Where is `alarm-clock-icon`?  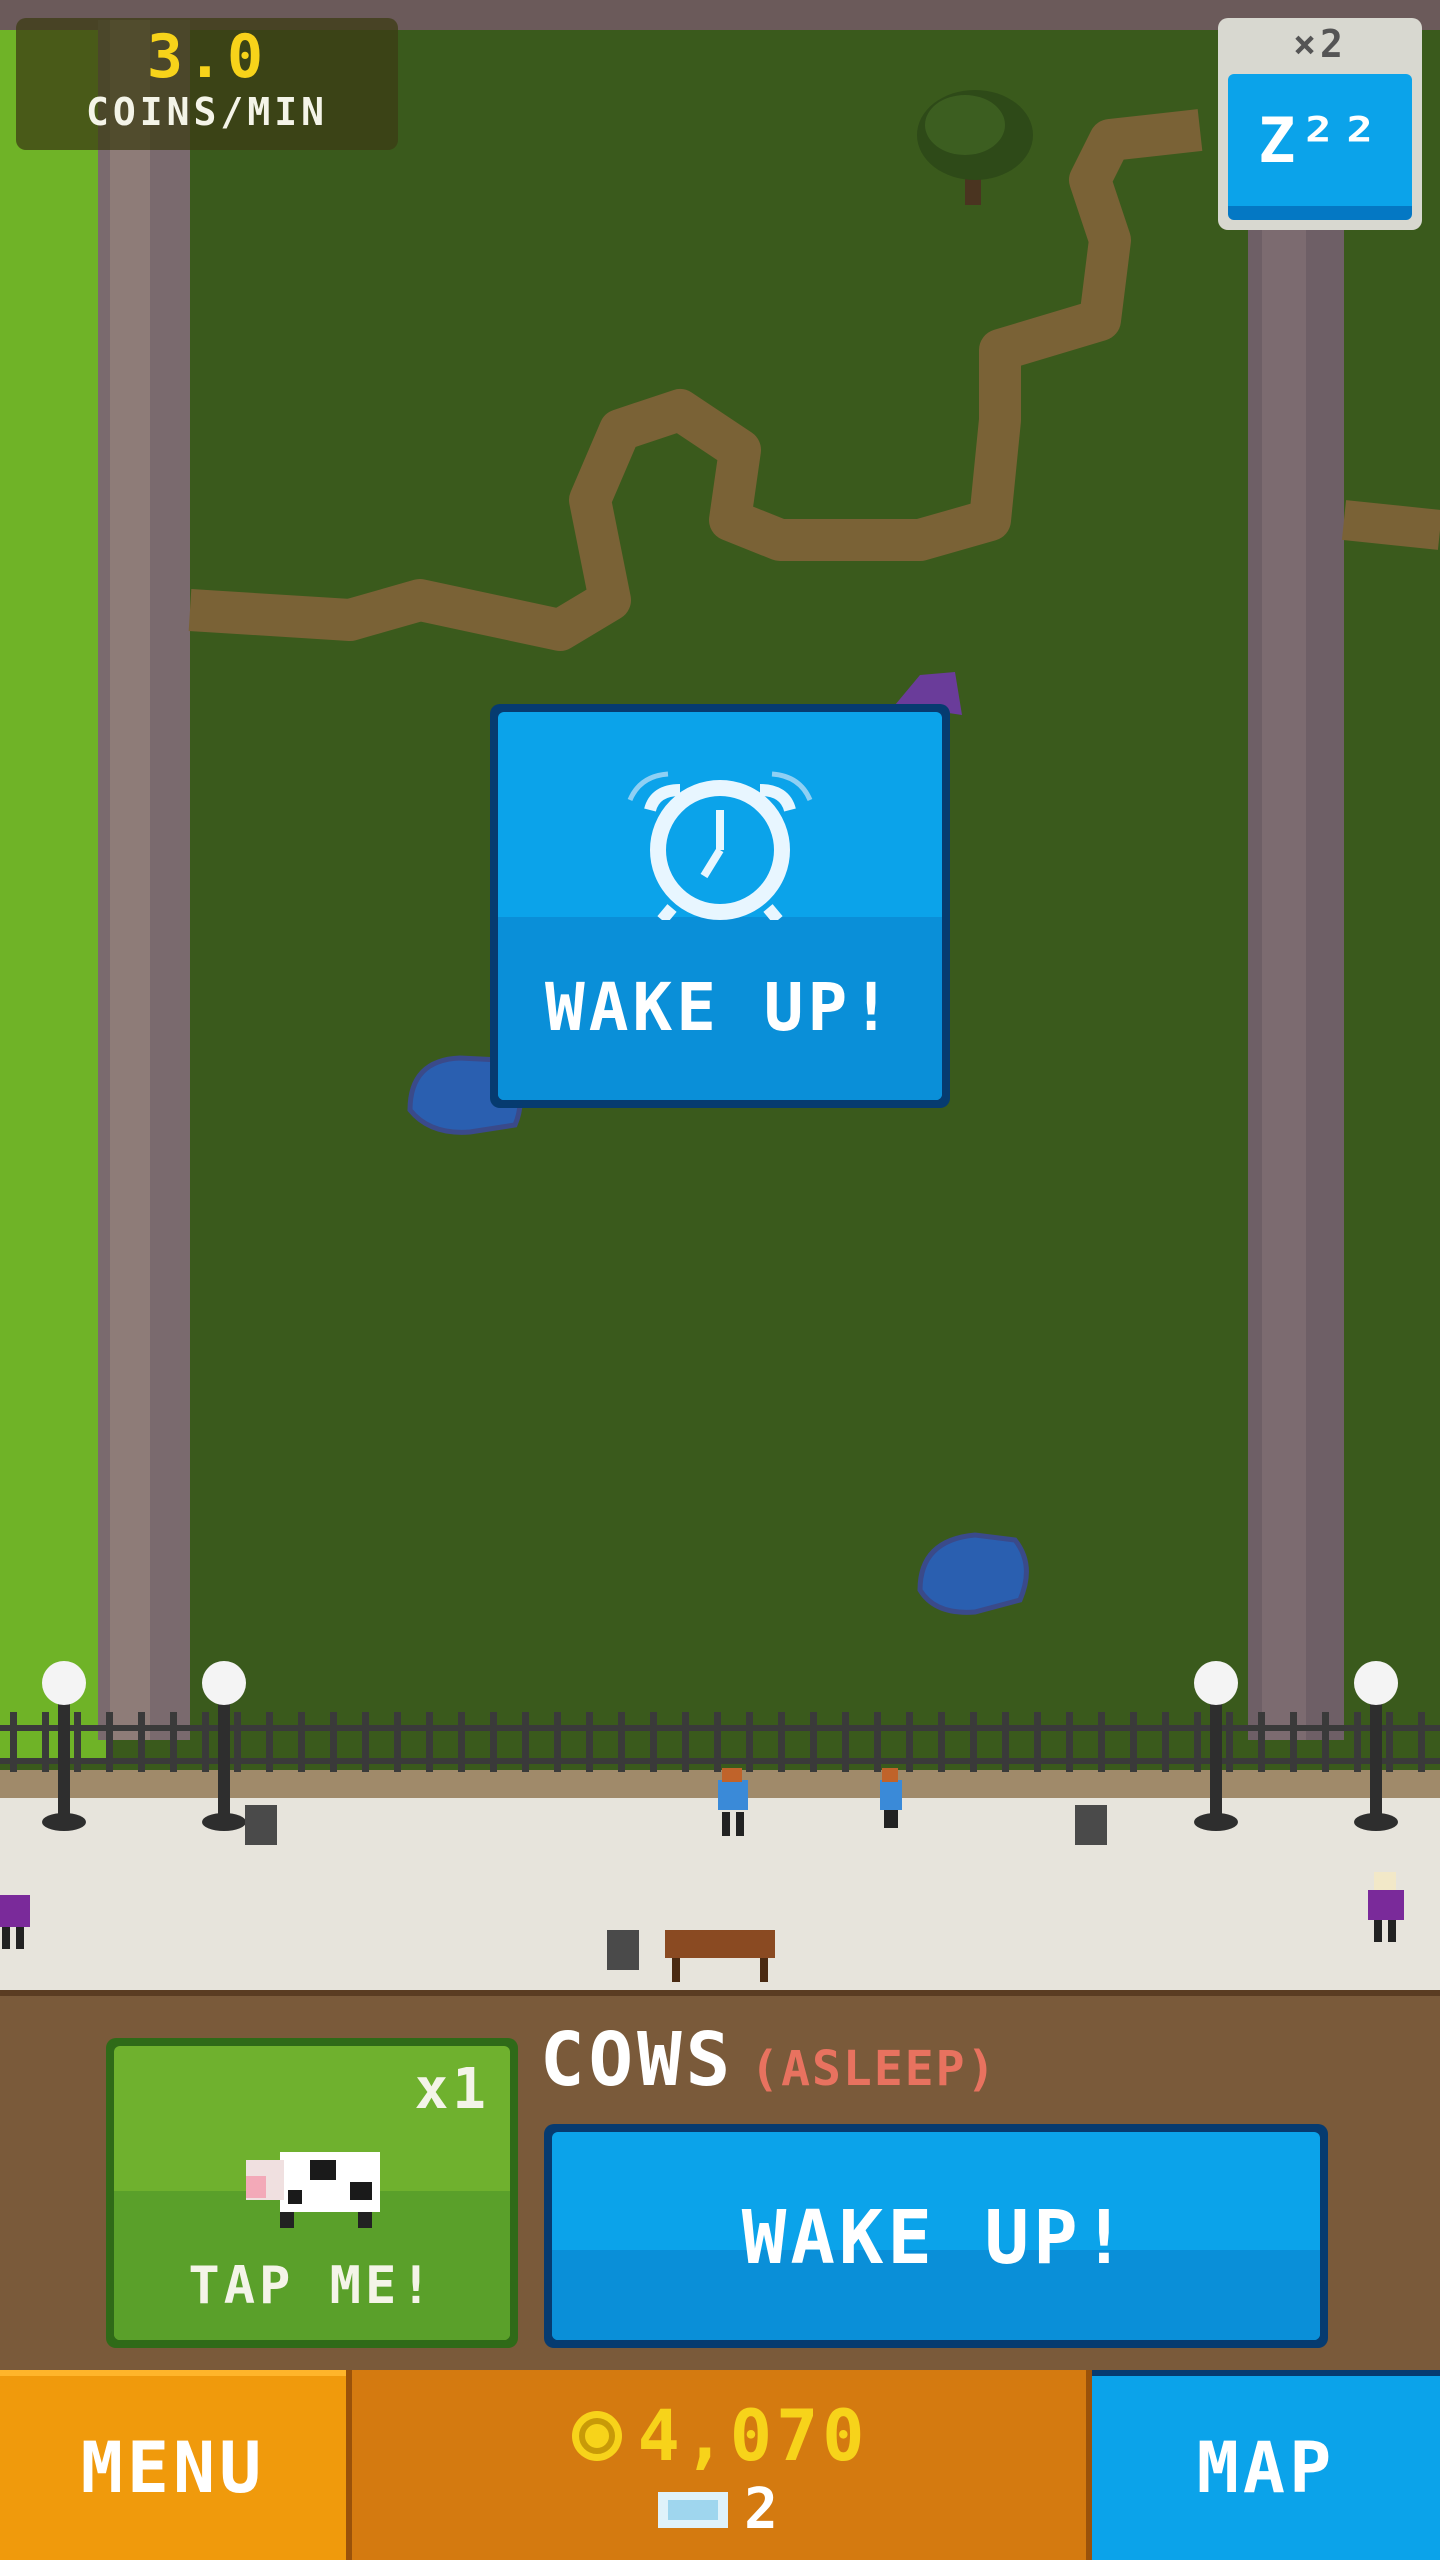
alarm-clock-icon is located at coordinates (720, 845).